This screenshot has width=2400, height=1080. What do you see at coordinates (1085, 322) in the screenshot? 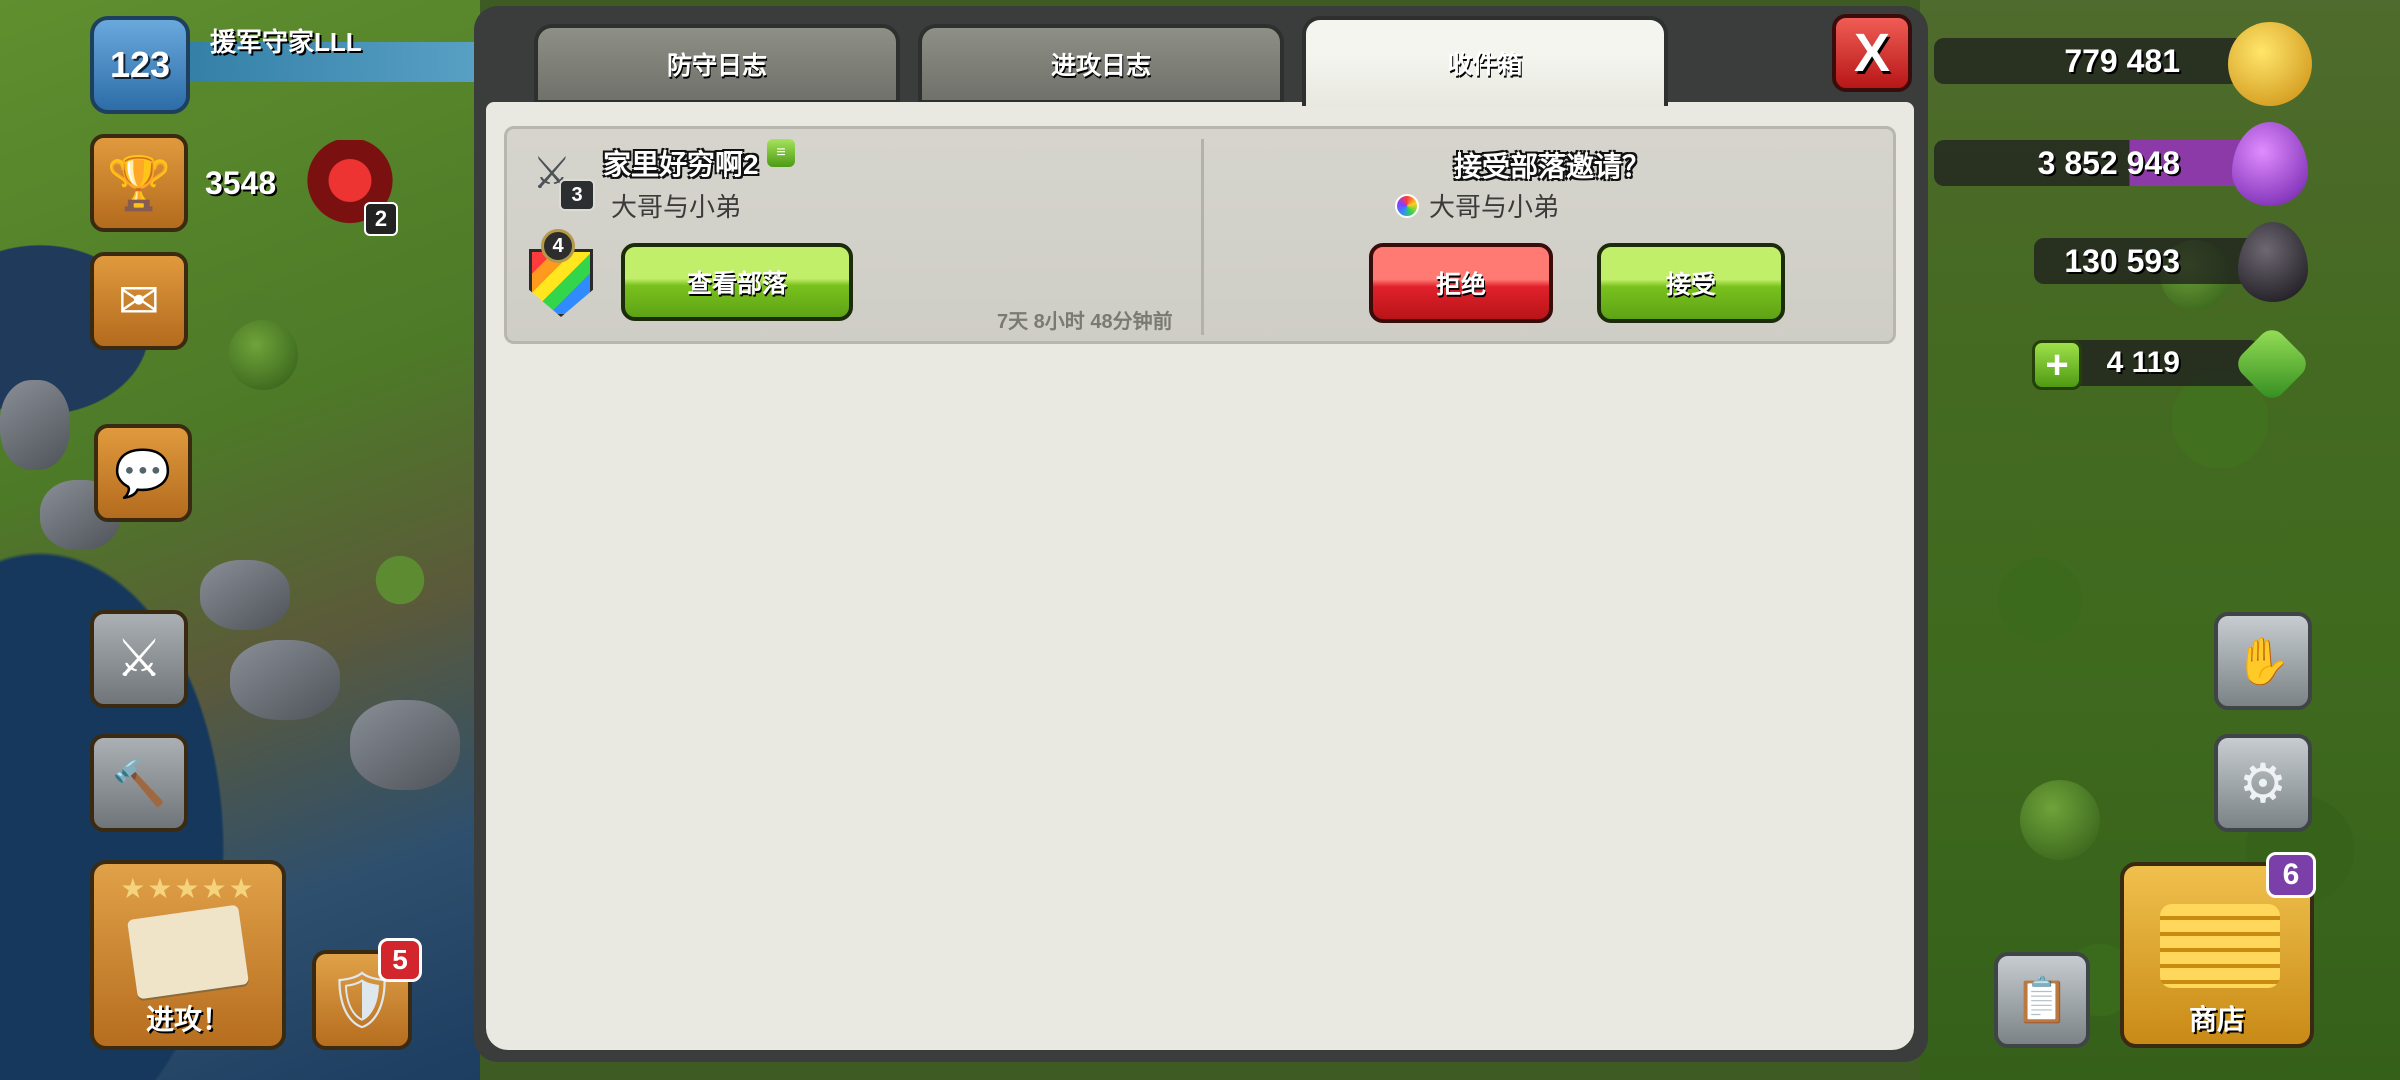
I see `message-timestamp: 7天 8小时 48分钟前` at bounding box center [1085, 322].